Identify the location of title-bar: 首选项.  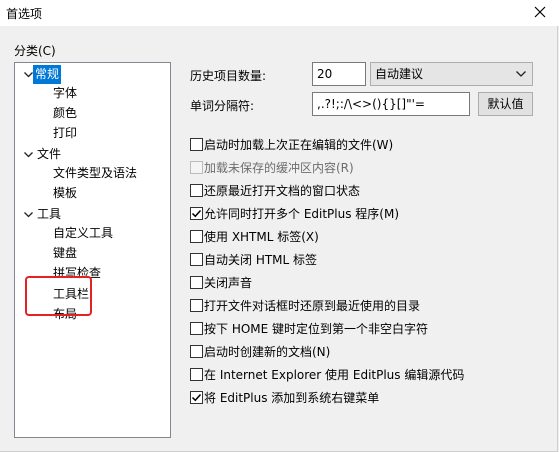
(279, 13).